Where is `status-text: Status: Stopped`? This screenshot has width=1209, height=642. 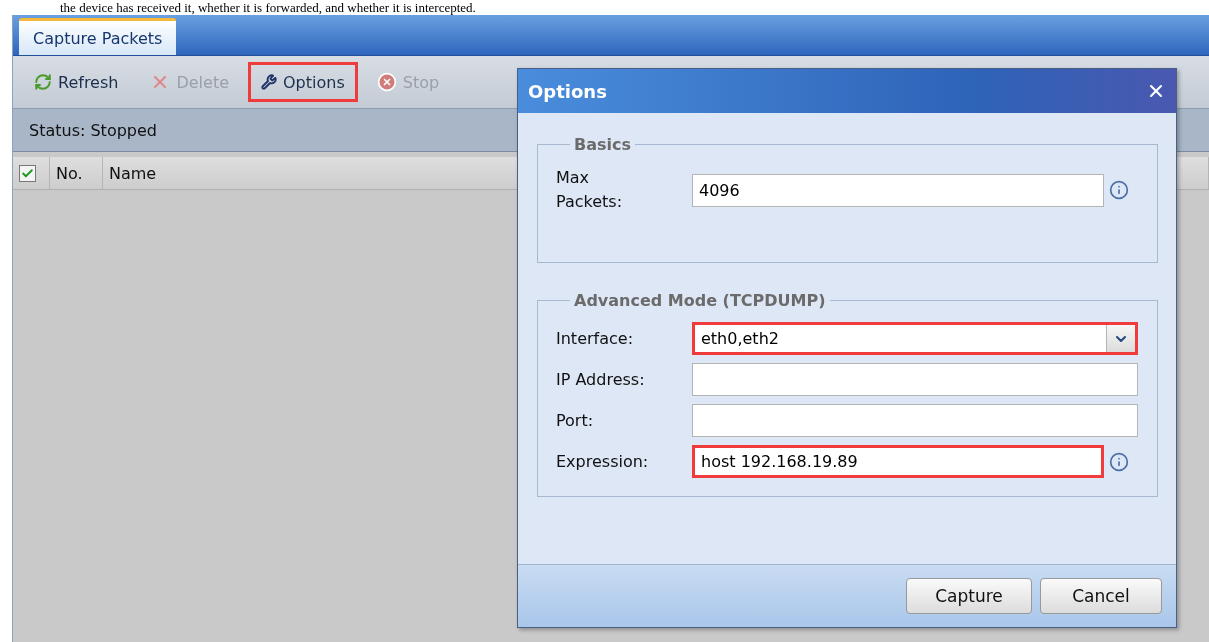 status-text: Status: Stopped is located at coordinates (93, 130).